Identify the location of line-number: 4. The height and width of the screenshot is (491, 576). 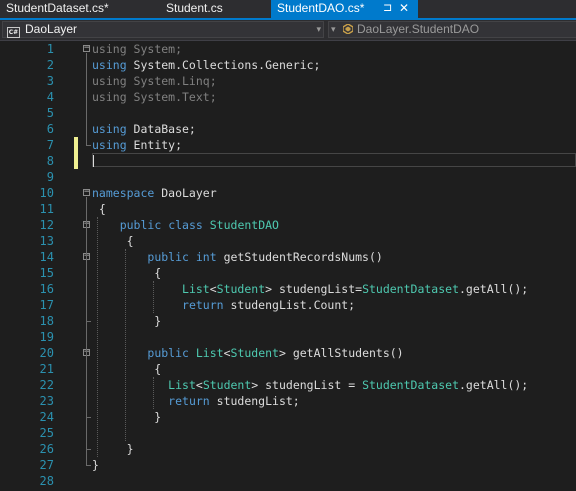
(50, 97).